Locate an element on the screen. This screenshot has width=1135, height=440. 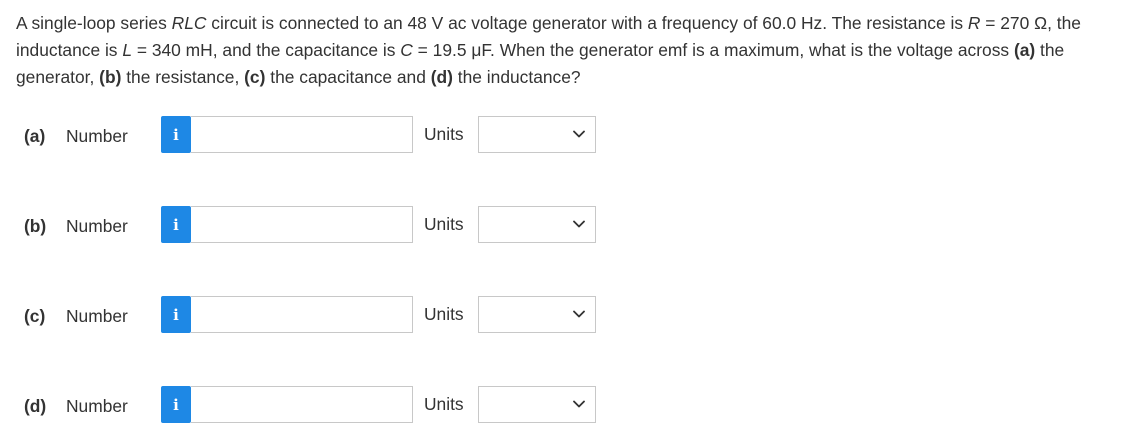
question-part: the inductance? is located at coordinates (516, 77).